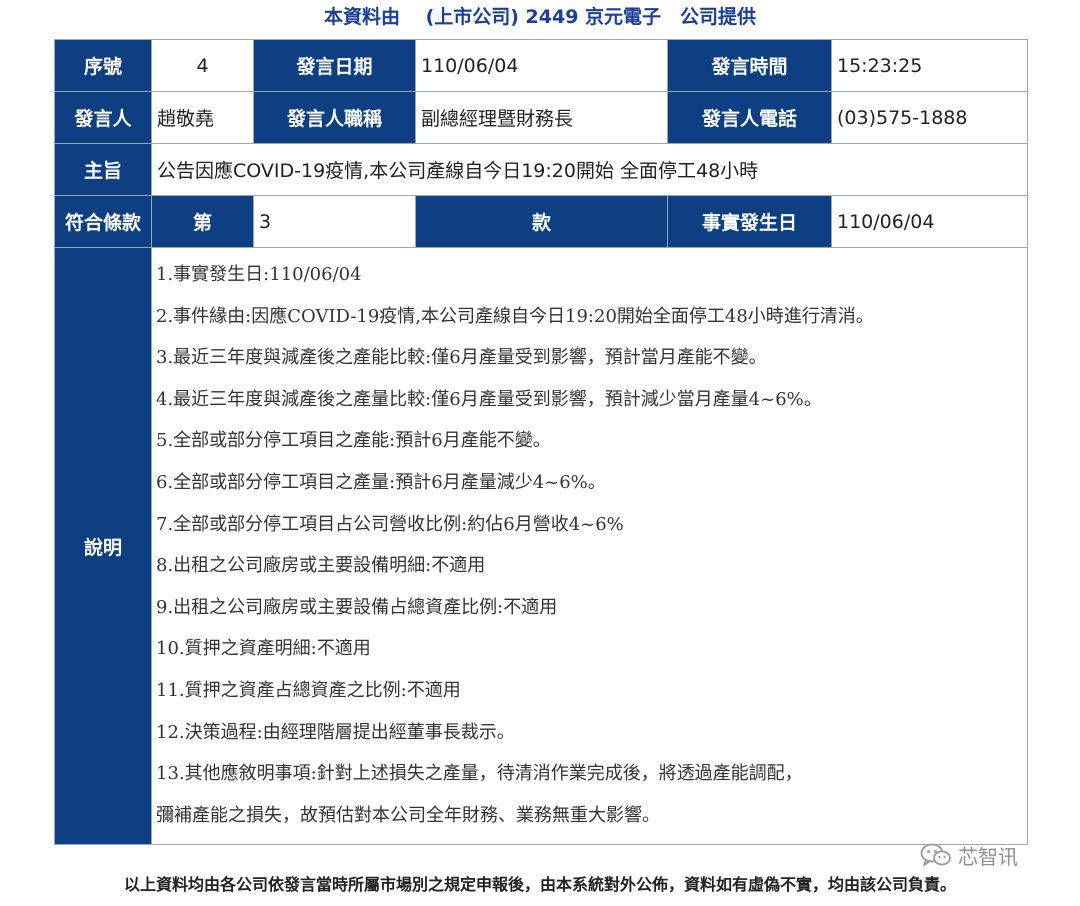  I want to click on table-row: 序號 4 發言日期 110/06/04 發言時間 15:23:25, so click(541, 65).